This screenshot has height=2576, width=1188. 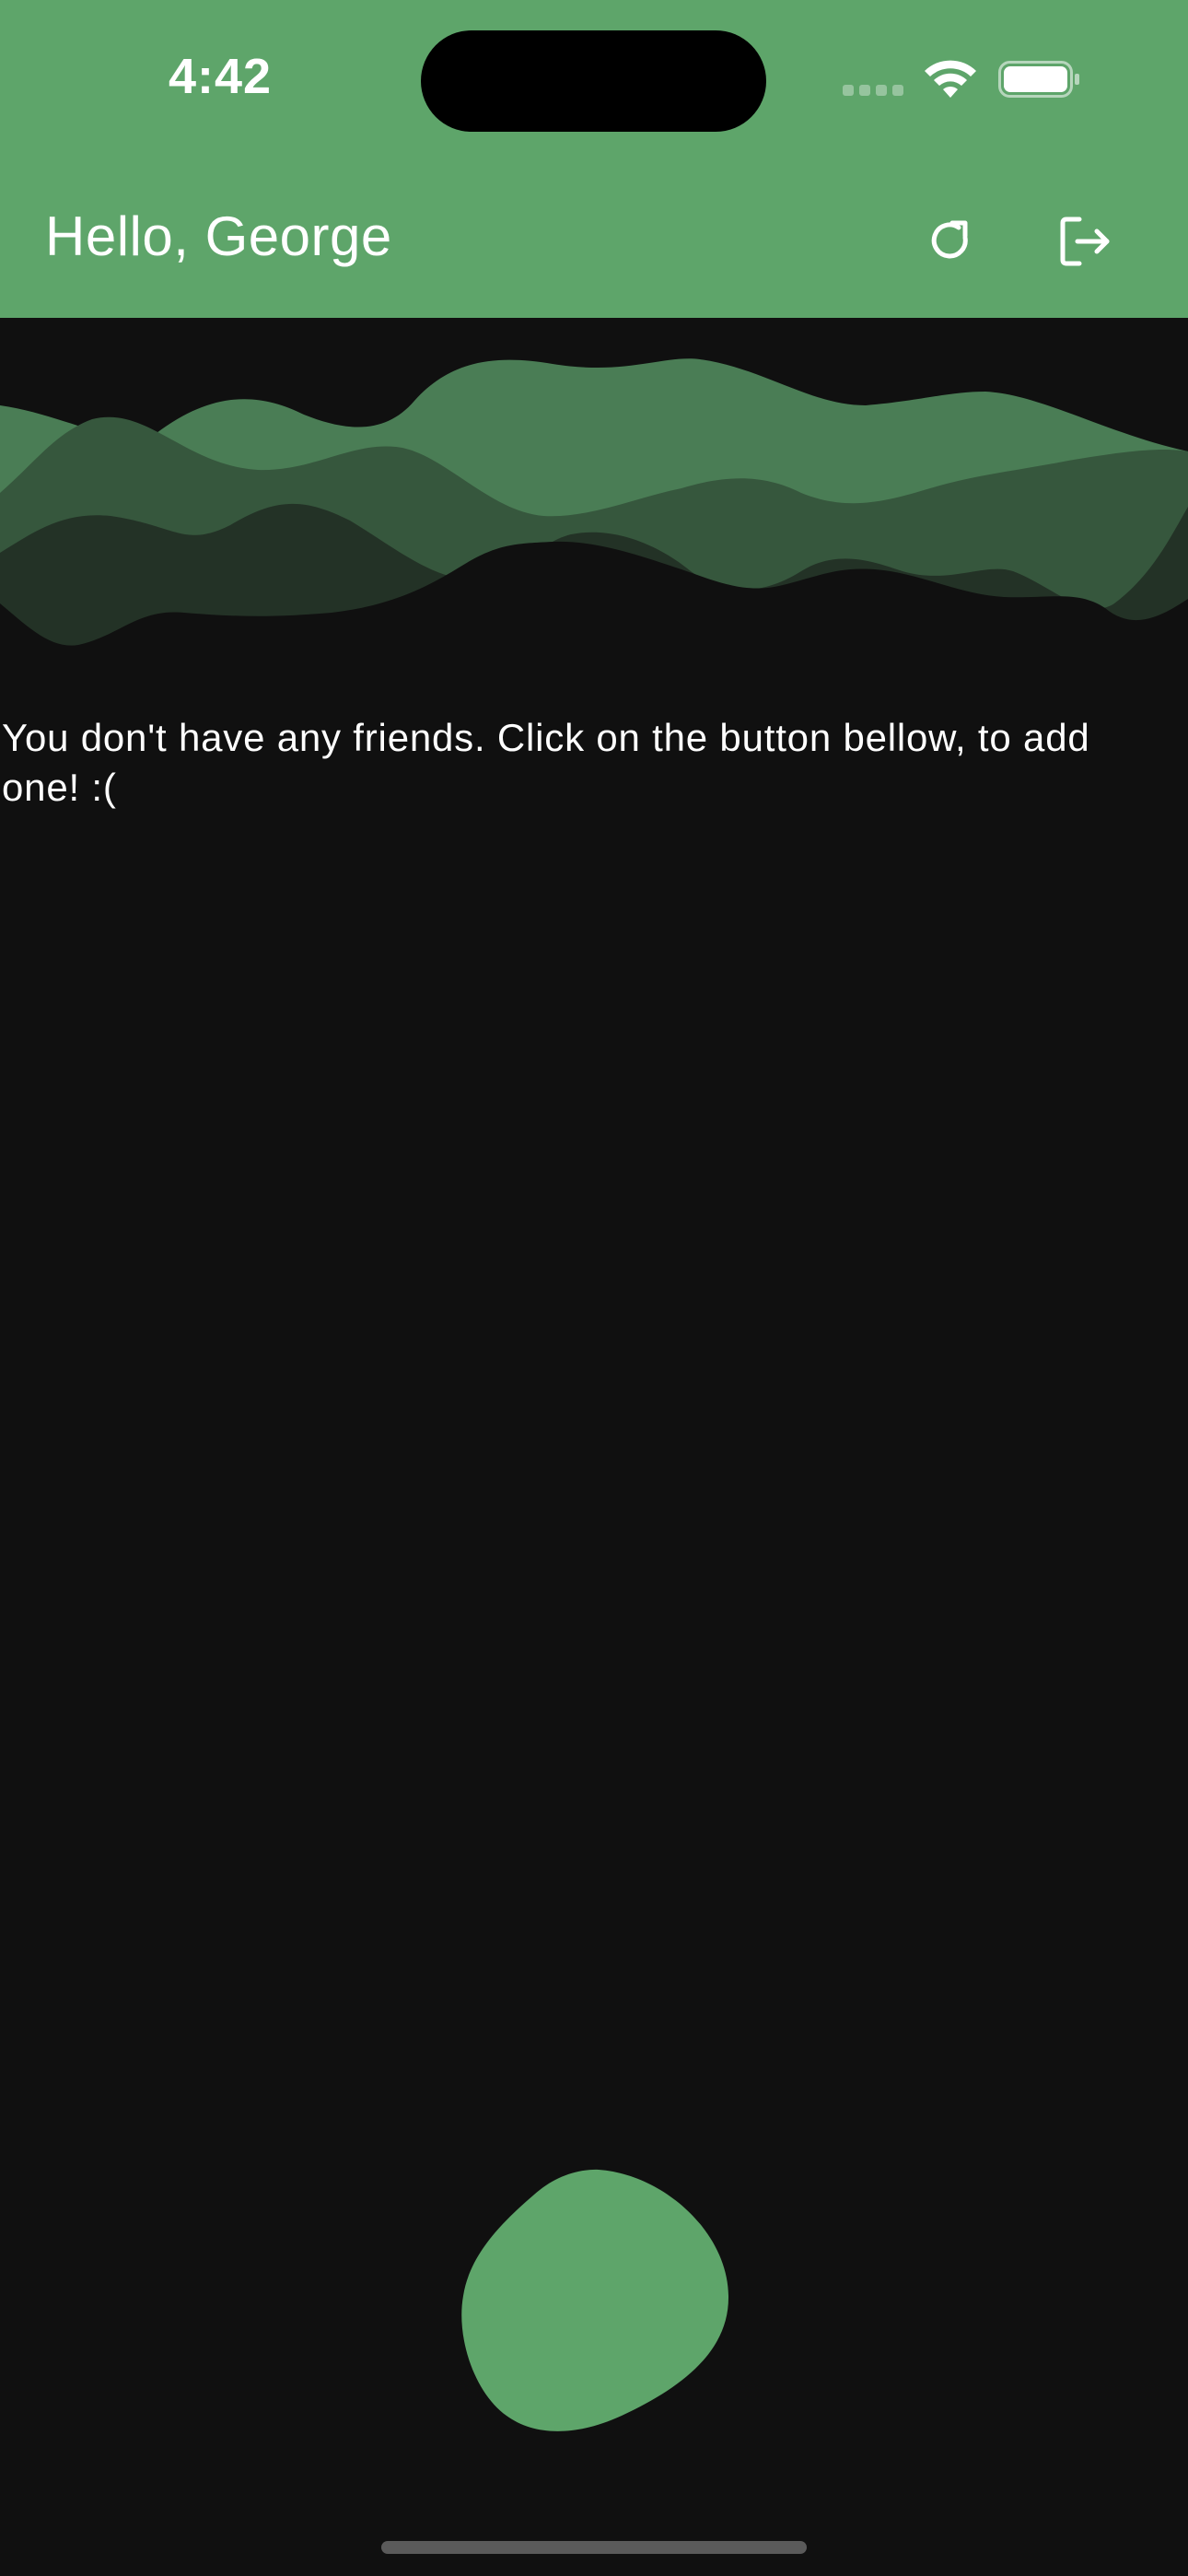 What do you see at coordinates (593, 81) in the screenshot?
I see `dynamic-island` at bounding box center [593, 81].